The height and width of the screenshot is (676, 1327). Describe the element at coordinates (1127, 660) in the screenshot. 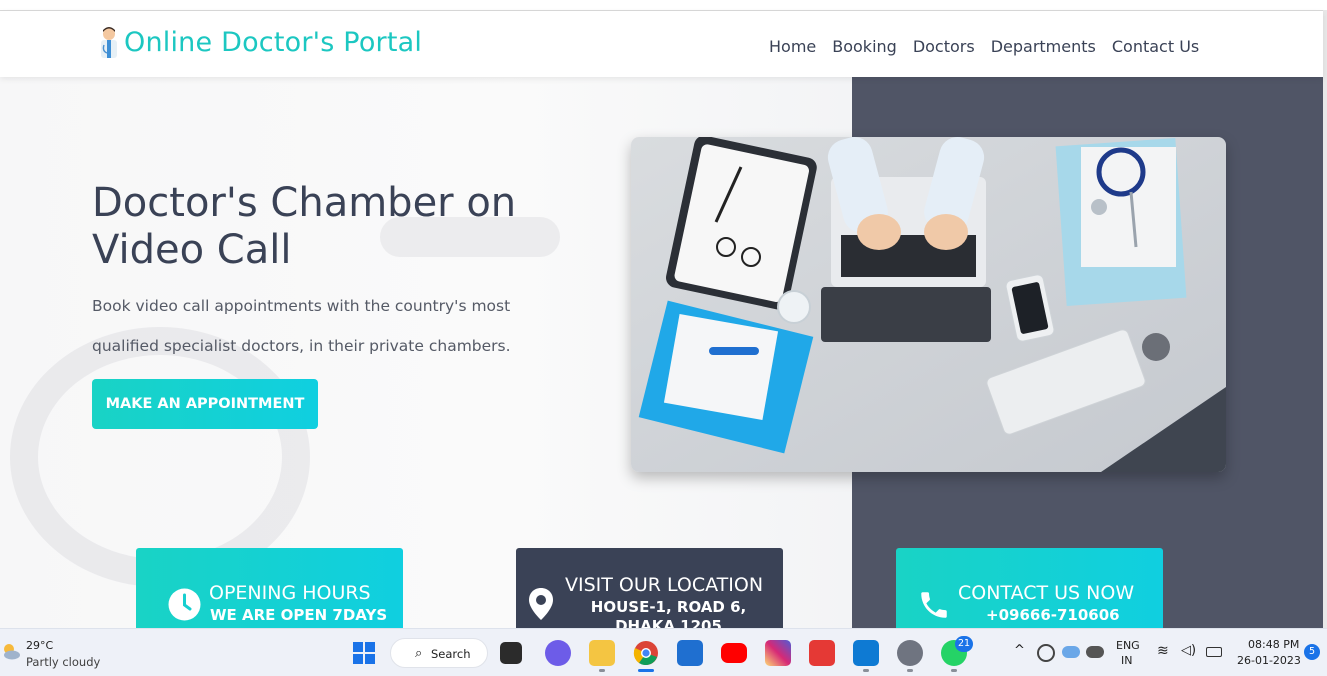

I see `input-region: IN` at that location.